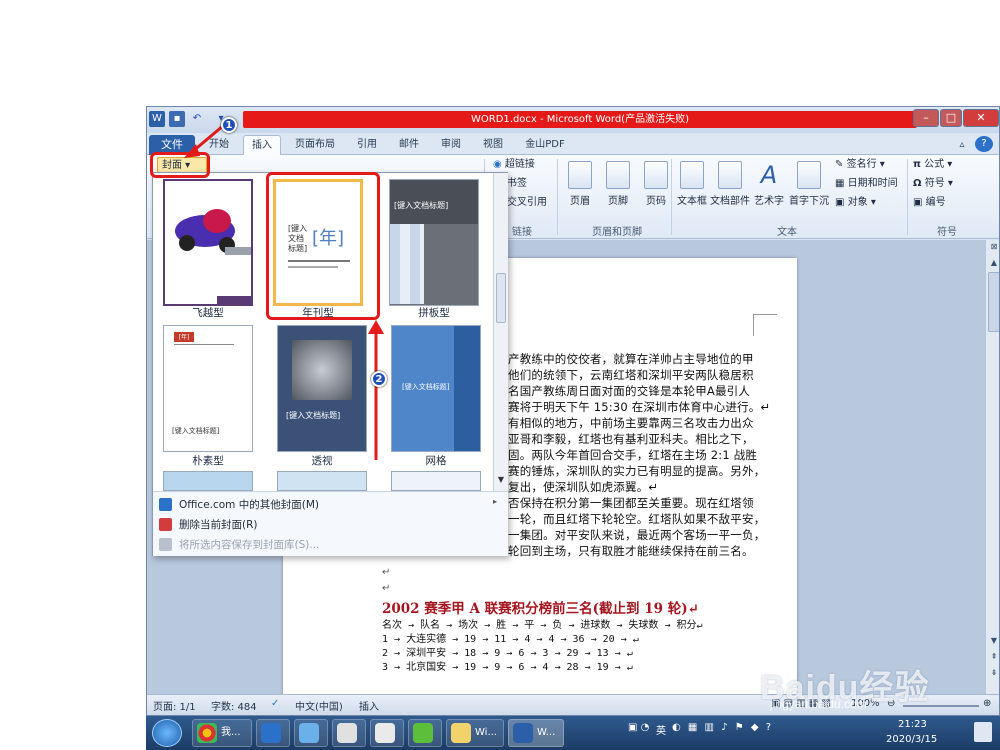  What do you see at coordinates (661, 729) in the screenshot?
I see `ime-indicator: 英` at bounding box center [661, 729].